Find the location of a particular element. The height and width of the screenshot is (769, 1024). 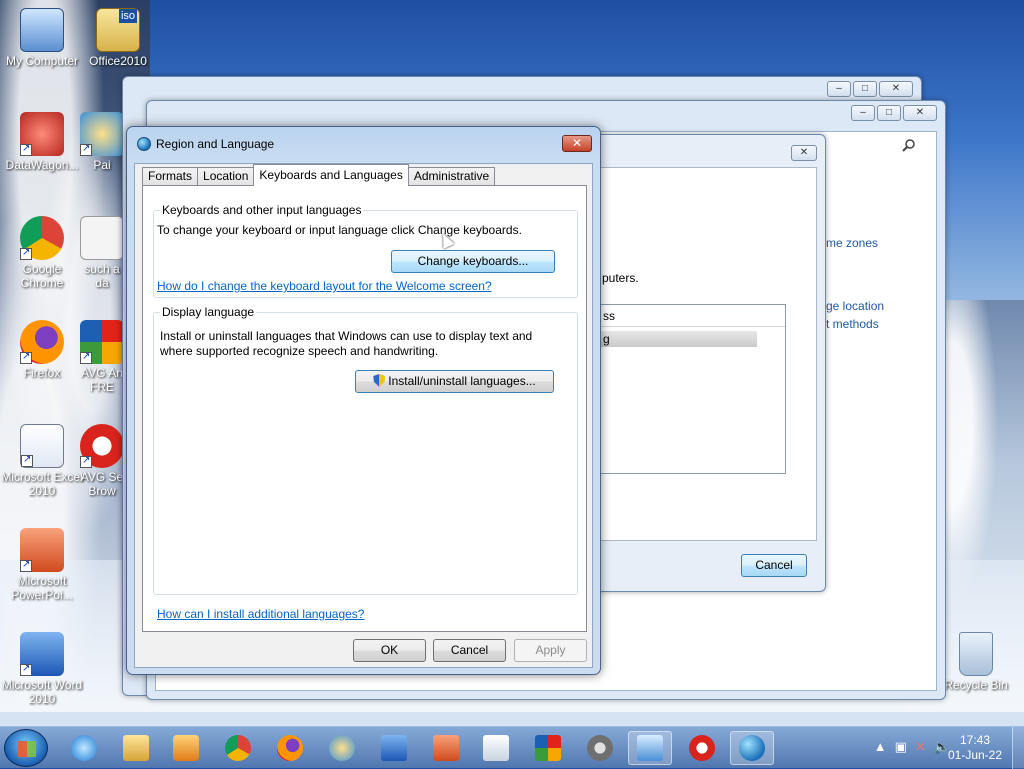

link-time-zones: me zones is located at coordinates (852, 243).